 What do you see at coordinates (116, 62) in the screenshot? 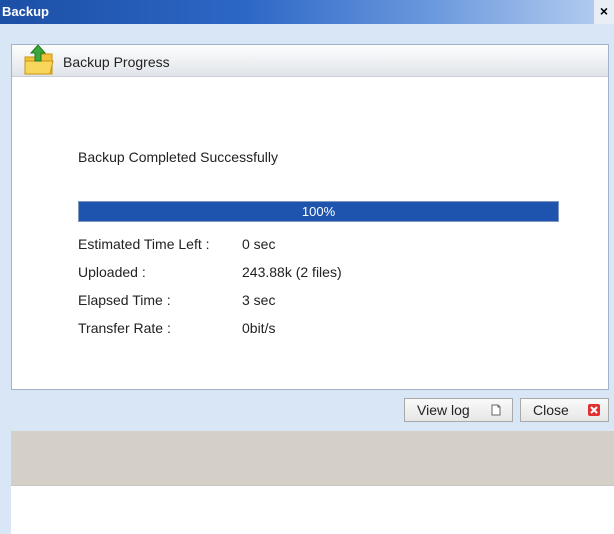
I see `panel-title: Backup Progress` at bounding box center [116, 62].